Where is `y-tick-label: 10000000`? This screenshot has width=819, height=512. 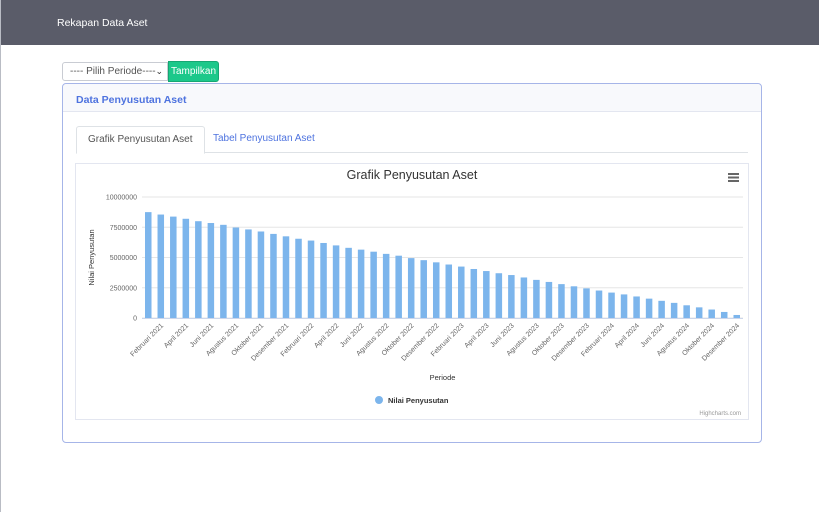 y-tick-label: 10000000 is located at coordinates (121, 198).